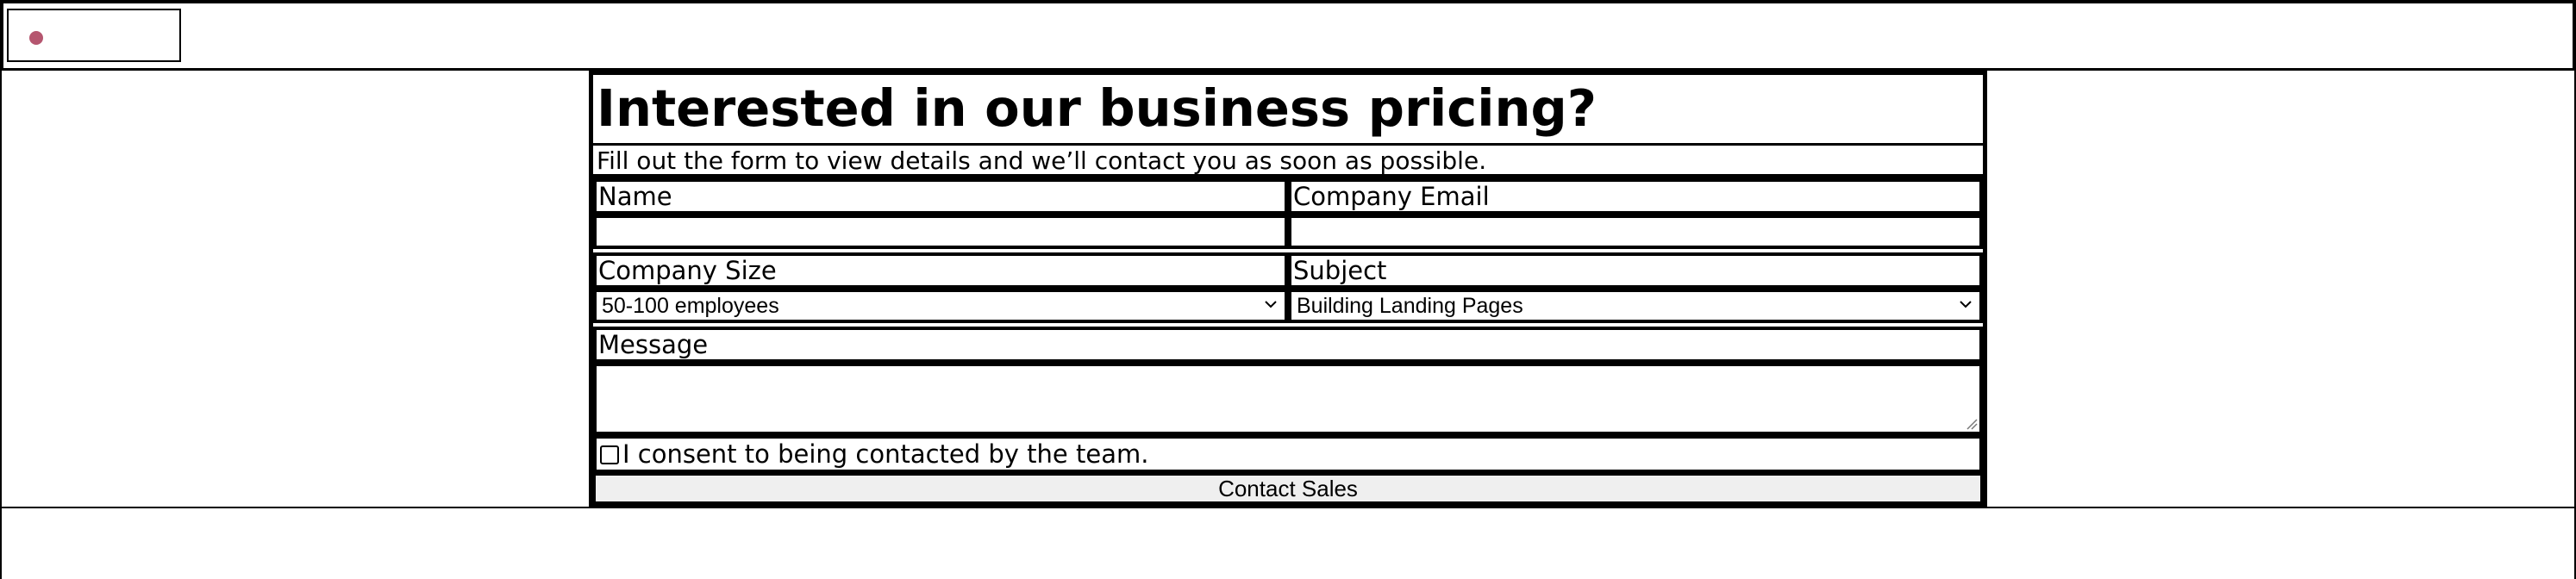 This screenshot has width=2576, height=579. What do you see at coordinates (1097, 108) in the screenshot?
I see `page-title: Interested in our business pricing?` at bounding box center [1097, 108].